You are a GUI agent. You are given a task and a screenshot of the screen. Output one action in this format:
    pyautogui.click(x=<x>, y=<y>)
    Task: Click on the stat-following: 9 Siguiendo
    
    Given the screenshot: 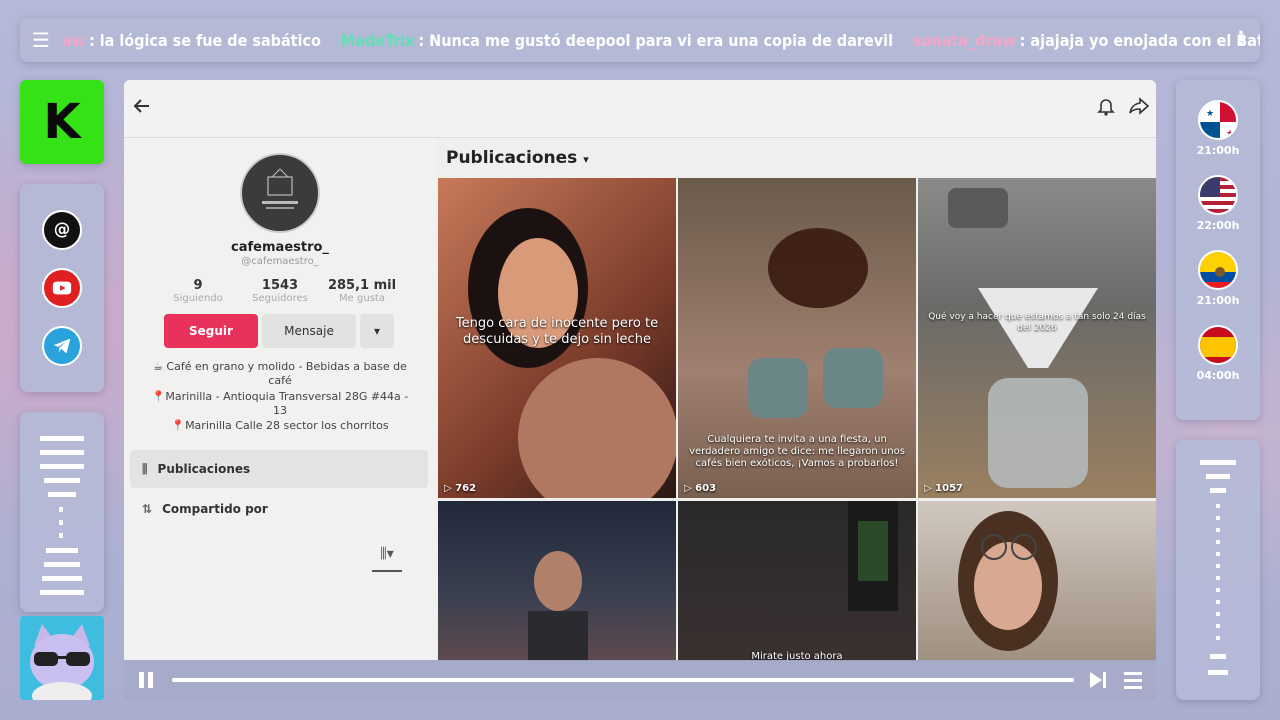 What is the action you would take?
    pyautogui.click(x=198, y=291)
    